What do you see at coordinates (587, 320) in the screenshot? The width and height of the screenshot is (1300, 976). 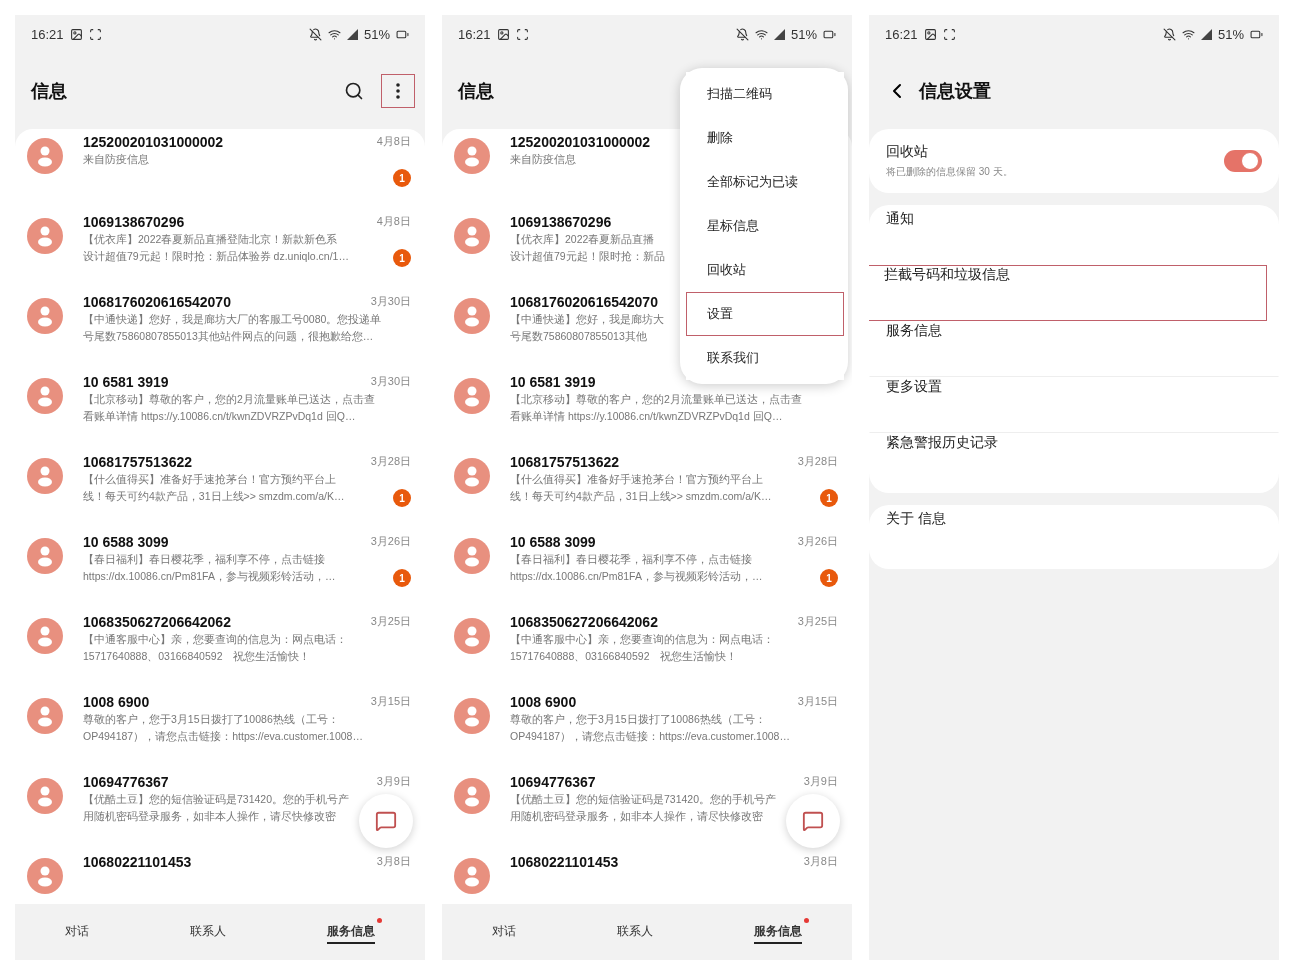 I see `message-preview: 【中通快递】您好，我是廊坊大` at bounding box center [587, 320].